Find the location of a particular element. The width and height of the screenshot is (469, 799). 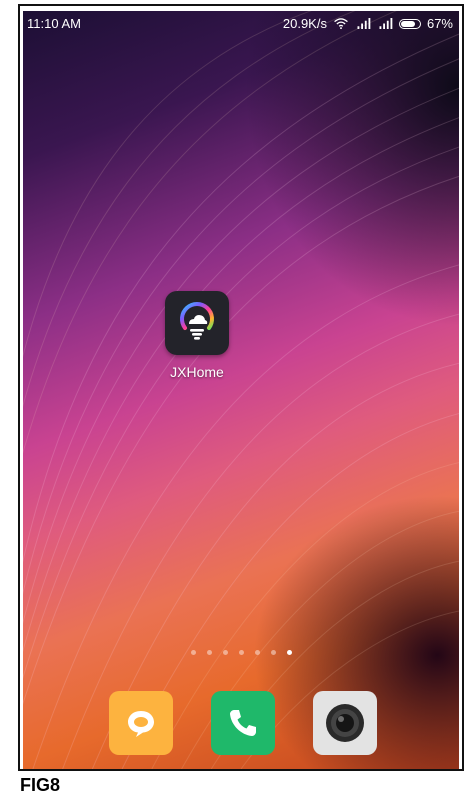

phone-icon is located at coordinates (243, 723).